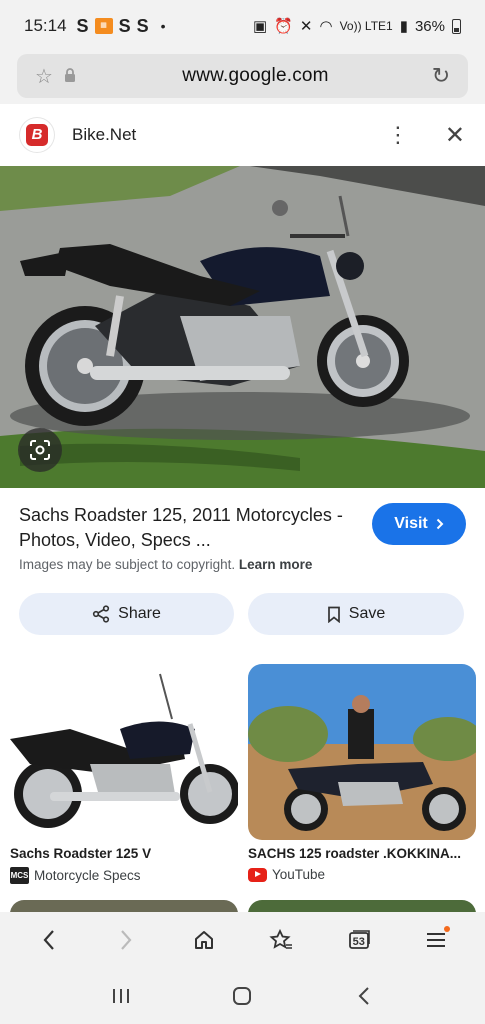 Image resolution: width=485 pixels, height=1024 pixels. I want to click on lens-icon, so click(40, 450).